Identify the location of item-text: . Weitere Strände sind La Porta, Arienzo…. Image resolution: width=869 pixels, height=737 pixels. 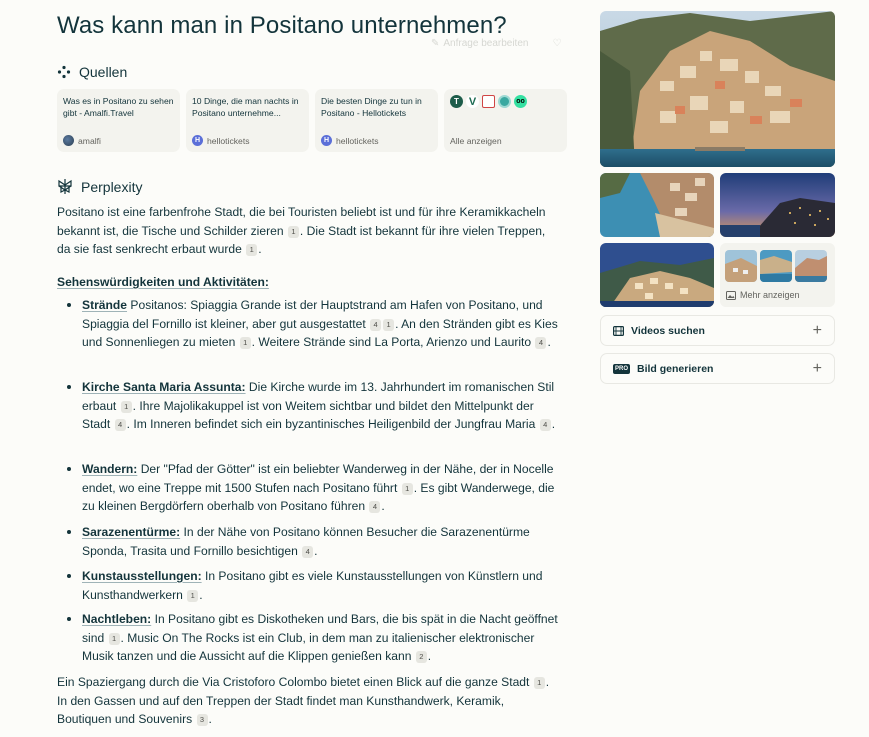
(393, 342).